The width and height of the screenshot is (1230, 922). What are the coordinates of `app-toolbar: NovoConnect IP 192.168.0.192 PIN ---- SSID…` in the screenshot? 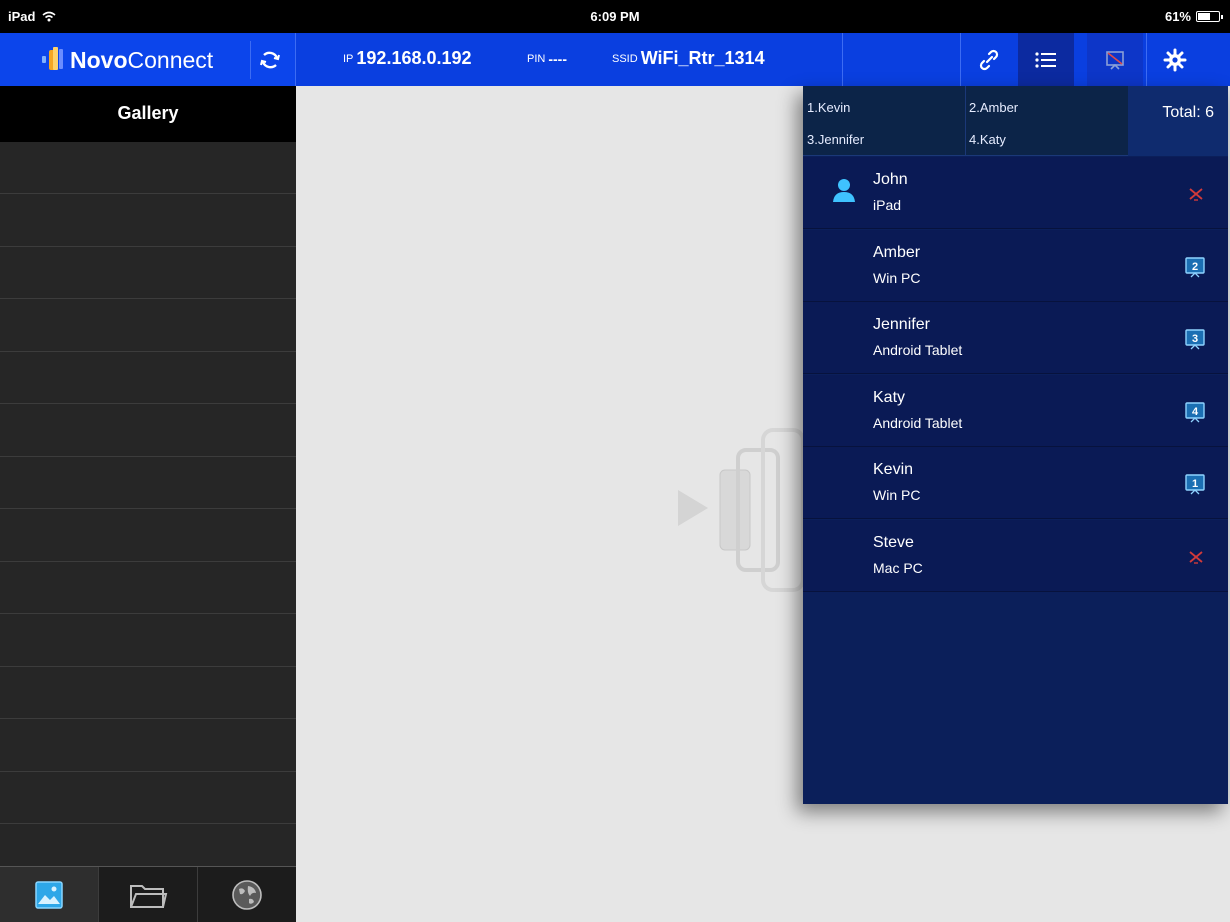 It's located at (615, 59).